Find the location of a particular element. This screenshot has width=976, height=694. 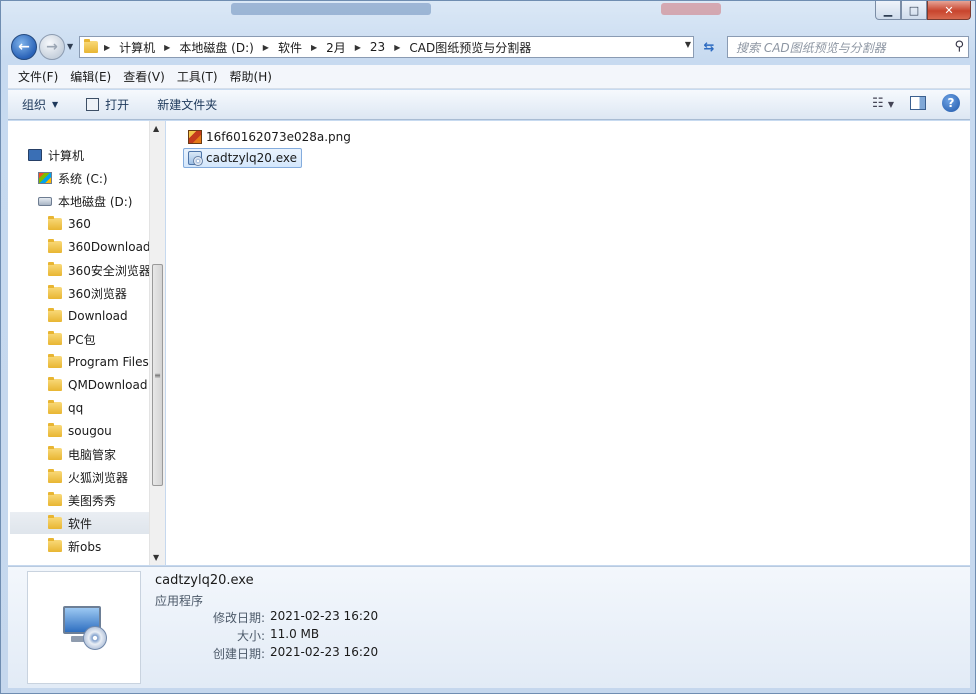

forward-button: → is located at coordinates (52, 47).